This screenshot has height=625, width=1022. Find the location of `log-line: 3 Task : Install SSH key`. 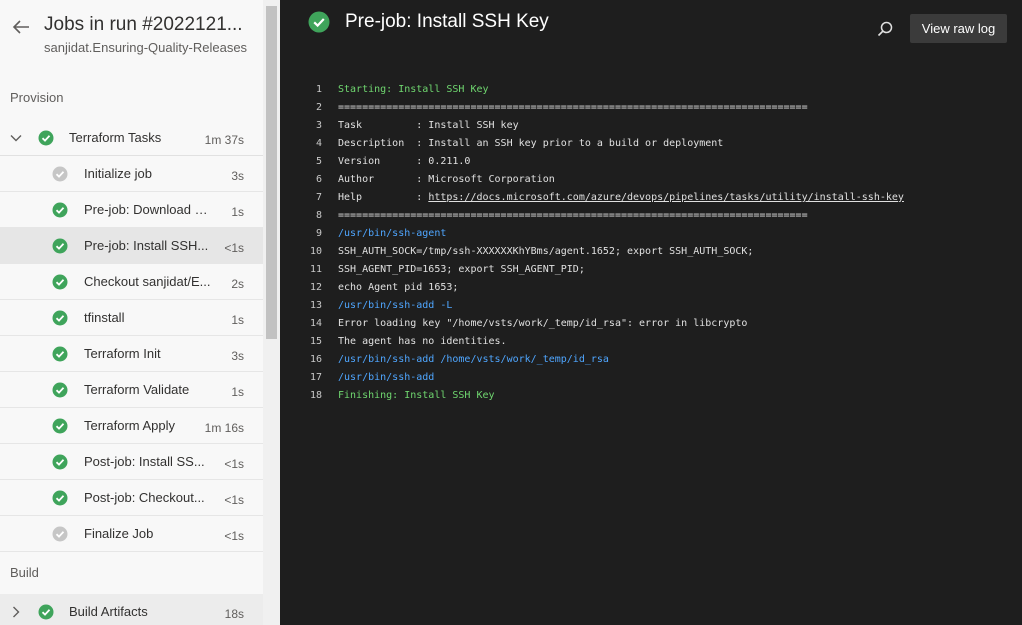

log-line: 3 Task : Install SSH key is located at coordinates (651, 126).